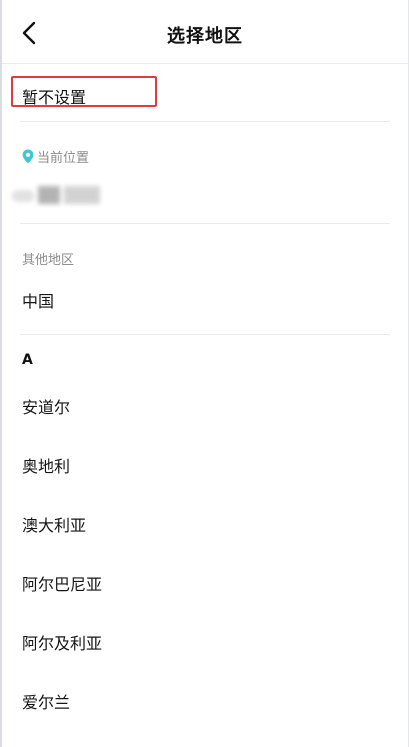 This screenshot has height=747, width=409. What do you see at coordinates (46, 701) in the screenshot?
I see `region-item: 爱尔兰` at bounding box center [46, 701].